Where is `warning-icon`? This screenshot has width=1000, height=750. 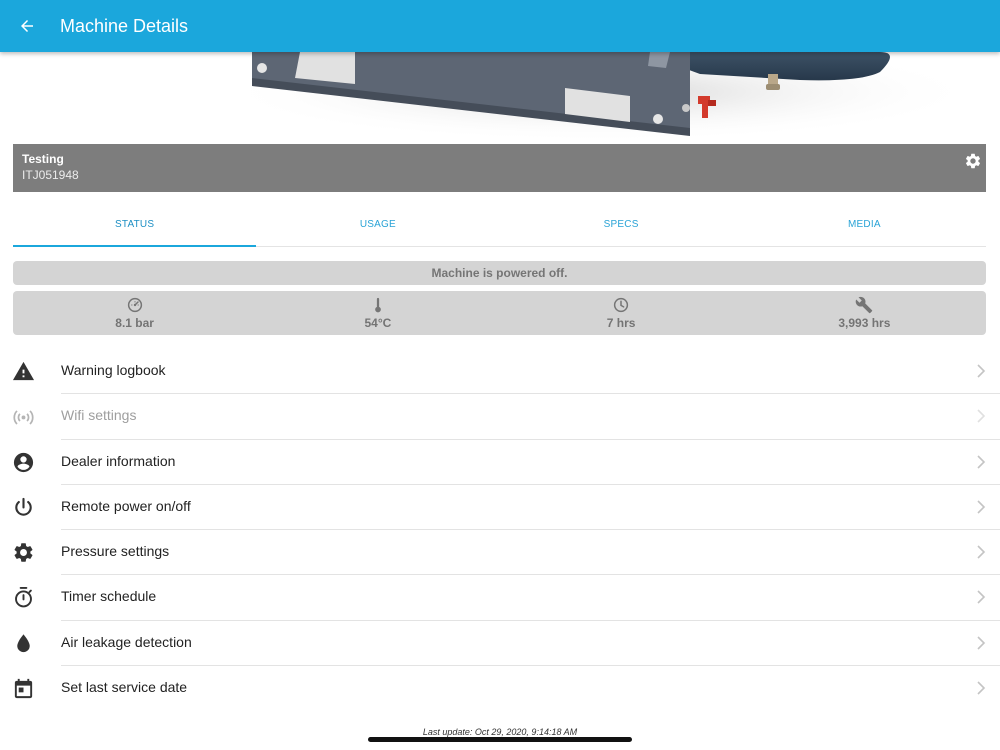
warning-icon is located at coordinates (23, 371).